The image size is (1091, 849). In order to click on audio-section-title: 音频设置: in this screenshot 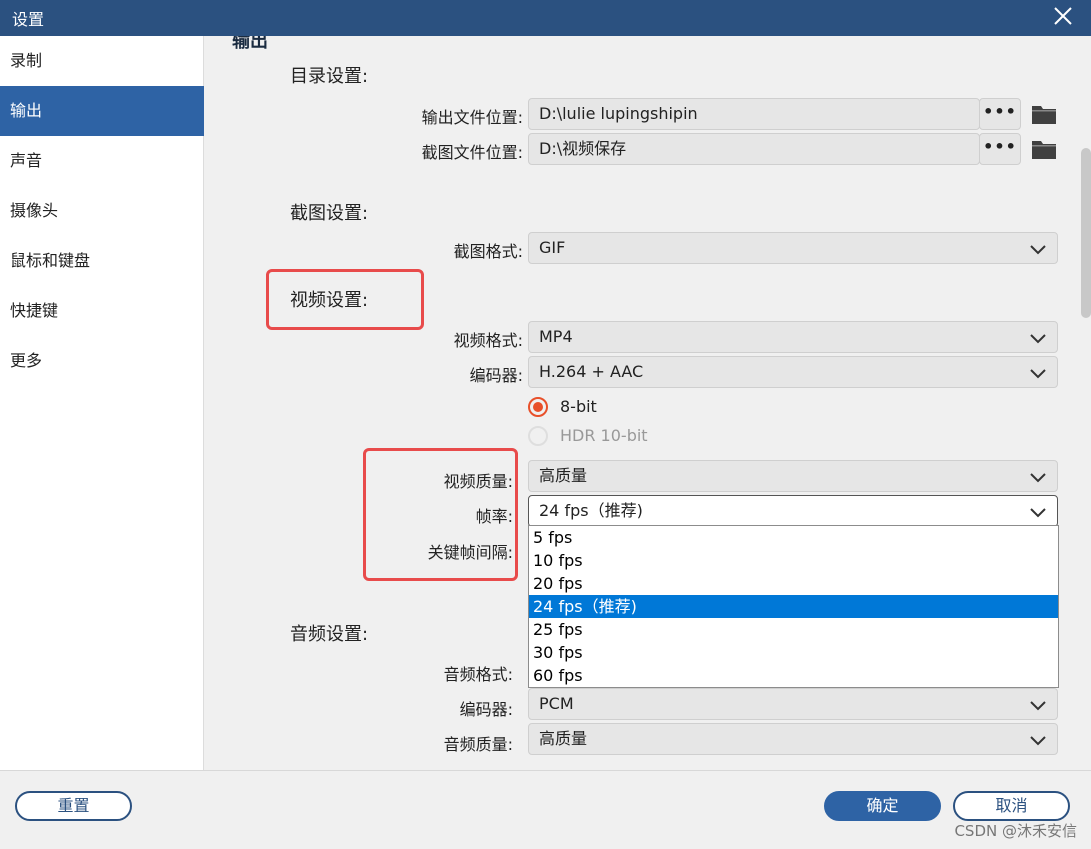, I will do `click(329, 634)`.